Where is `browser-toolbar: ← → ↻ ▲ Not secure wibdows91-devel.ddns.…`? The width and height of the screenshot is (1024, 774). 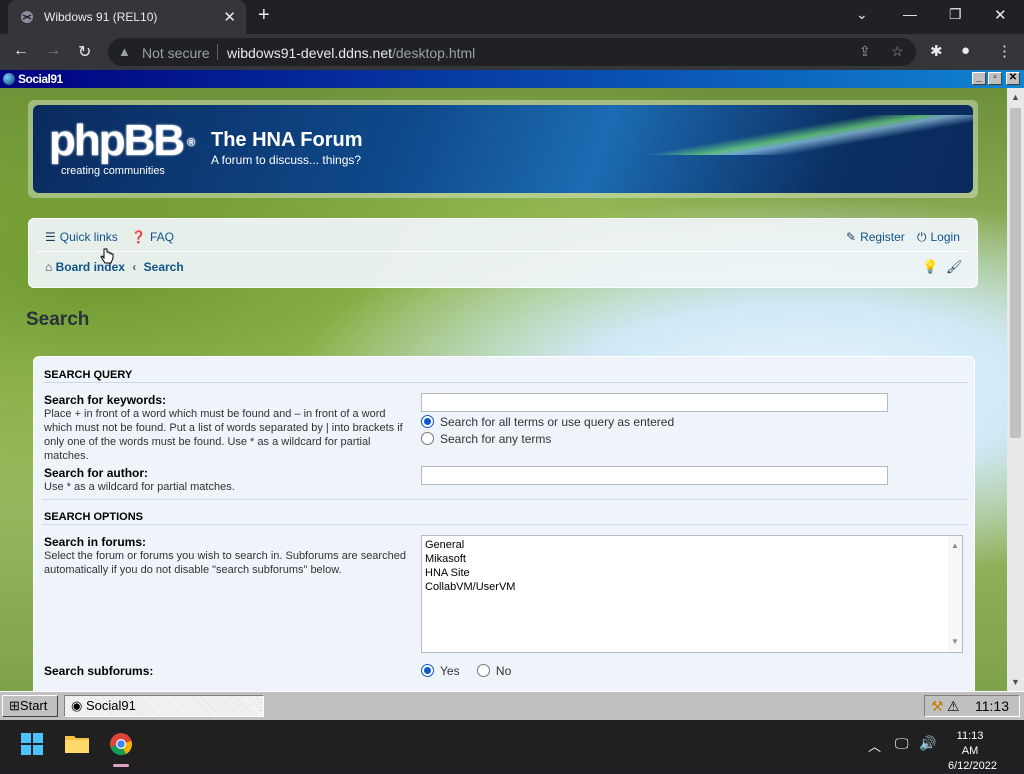
browser-toolbar: ← → ↻ ▲ Not secure wibdows91-devel.ddns.… is located at coordinates (512, 52).